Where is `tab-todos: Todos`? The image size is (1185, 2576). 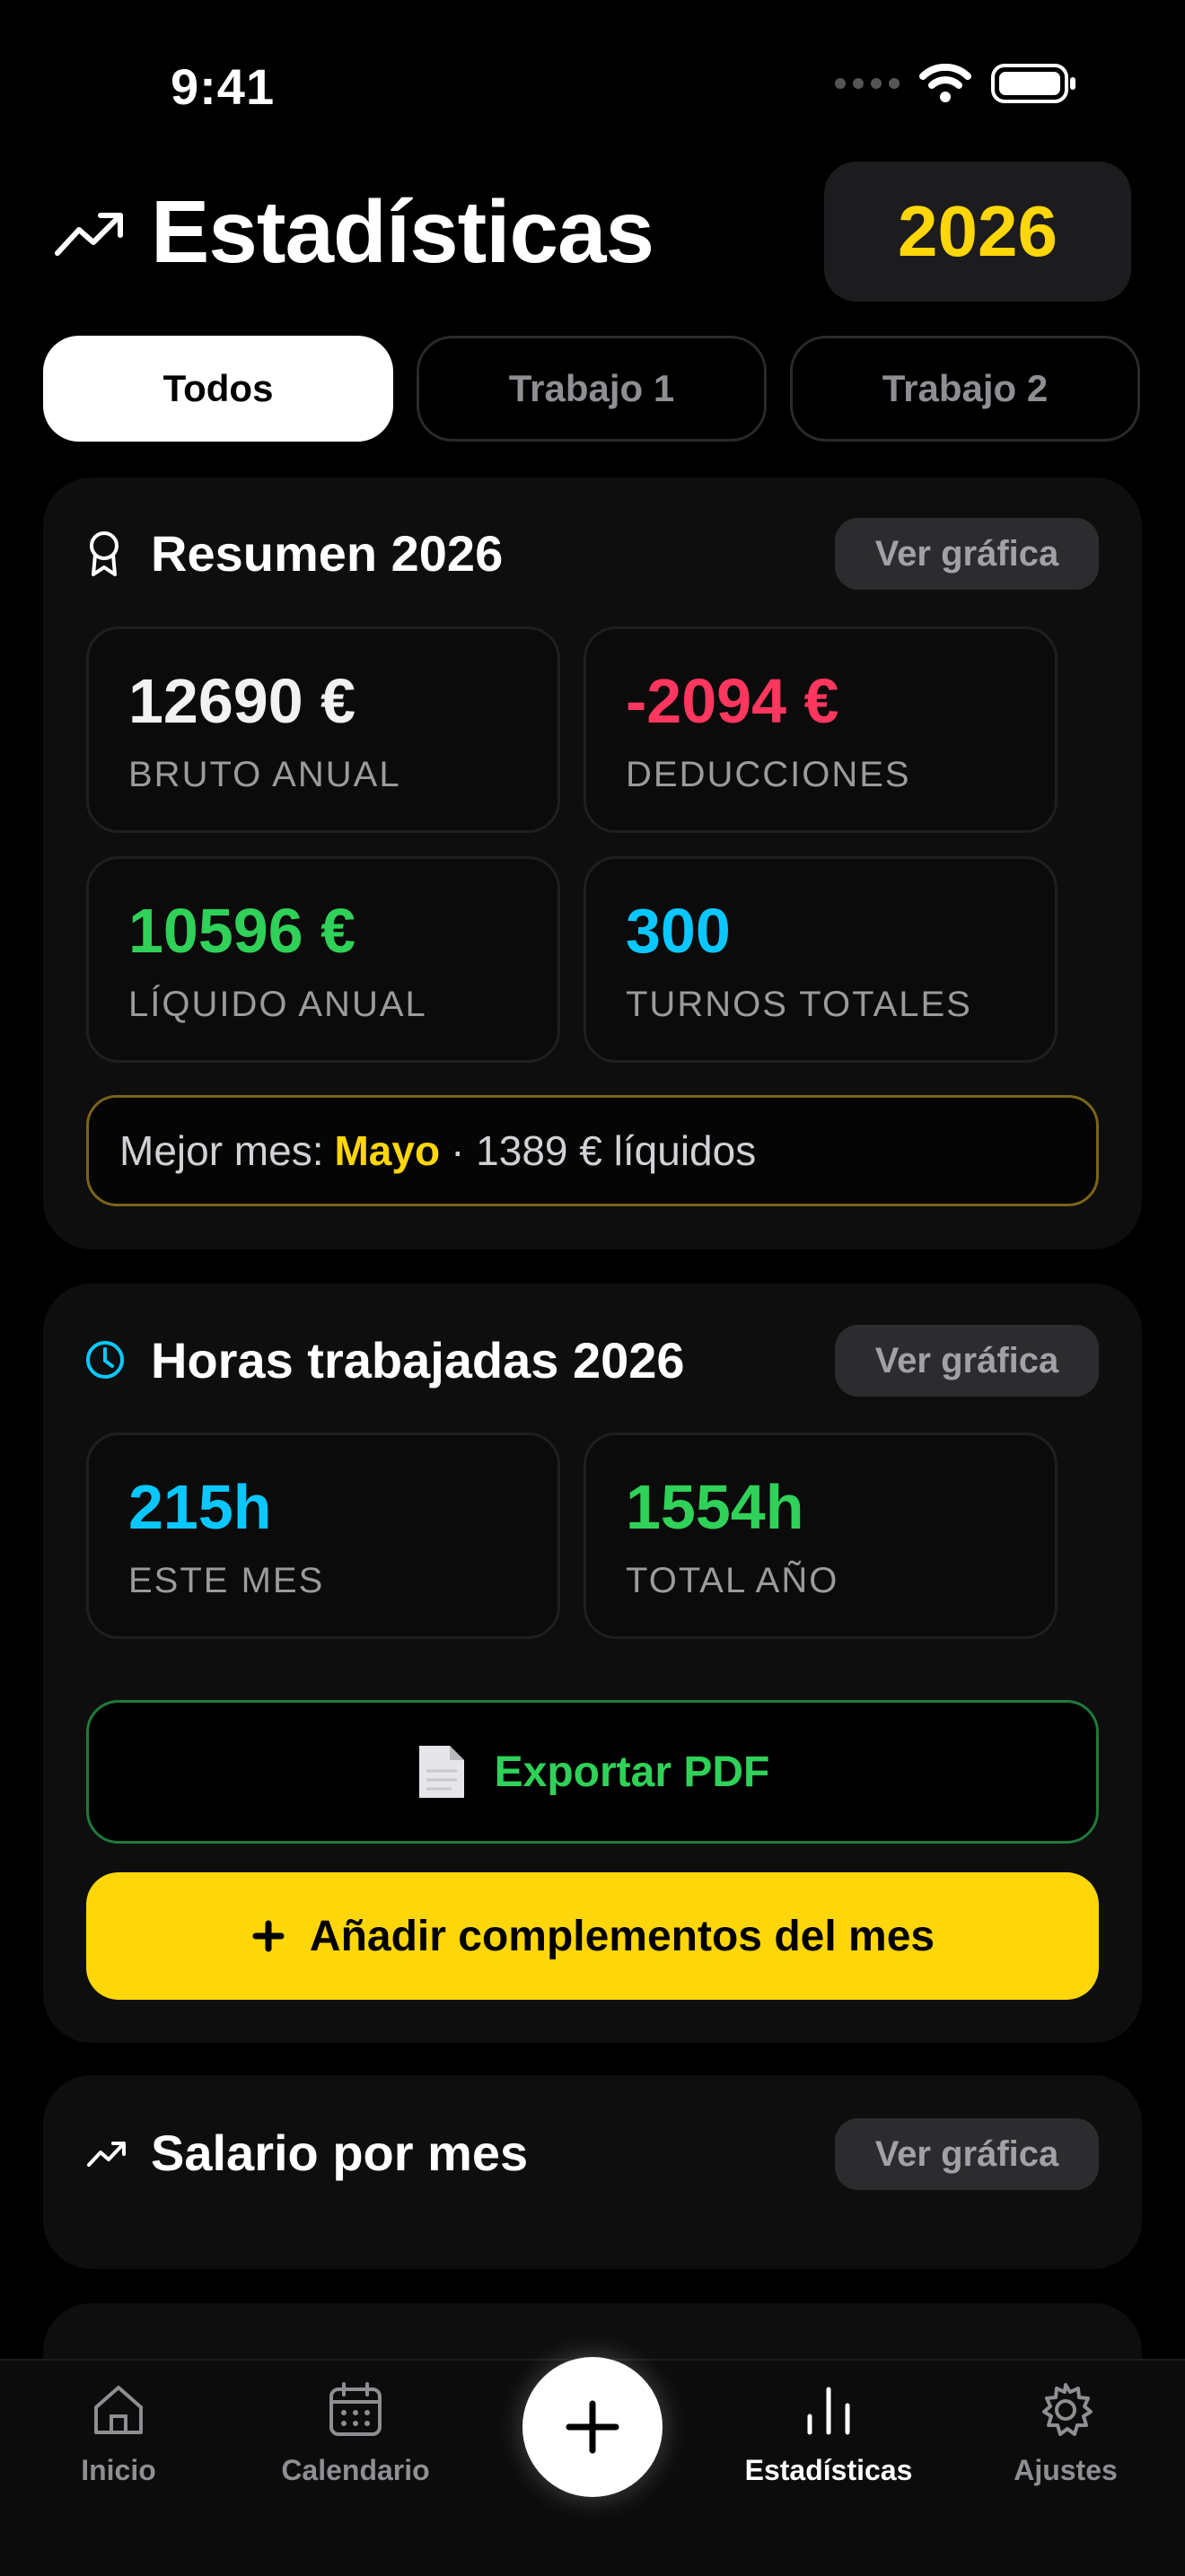 tab-todos: Todos is located at coordinates (218, 389).